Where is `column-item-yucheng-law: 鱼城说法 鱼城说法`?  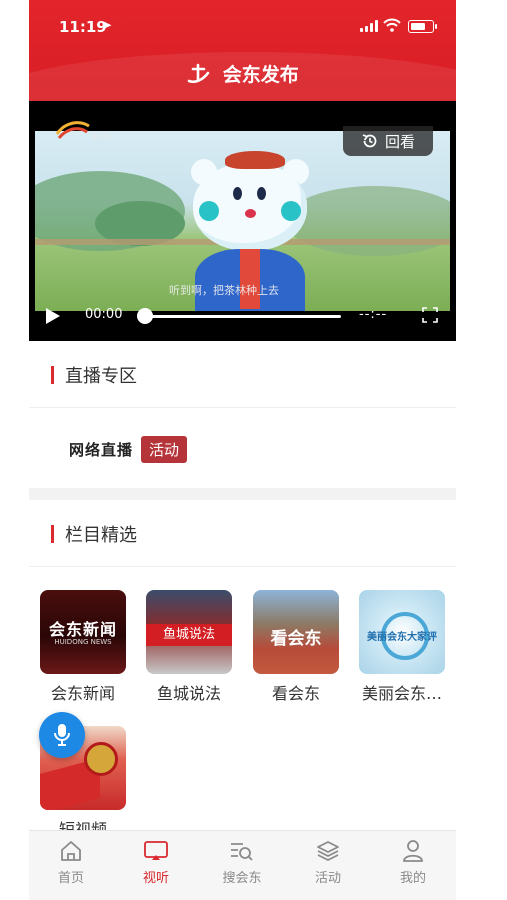
column-item-yucheng-law: 鱼城说法 鱼城说法 is located at coordinates (189, 647).